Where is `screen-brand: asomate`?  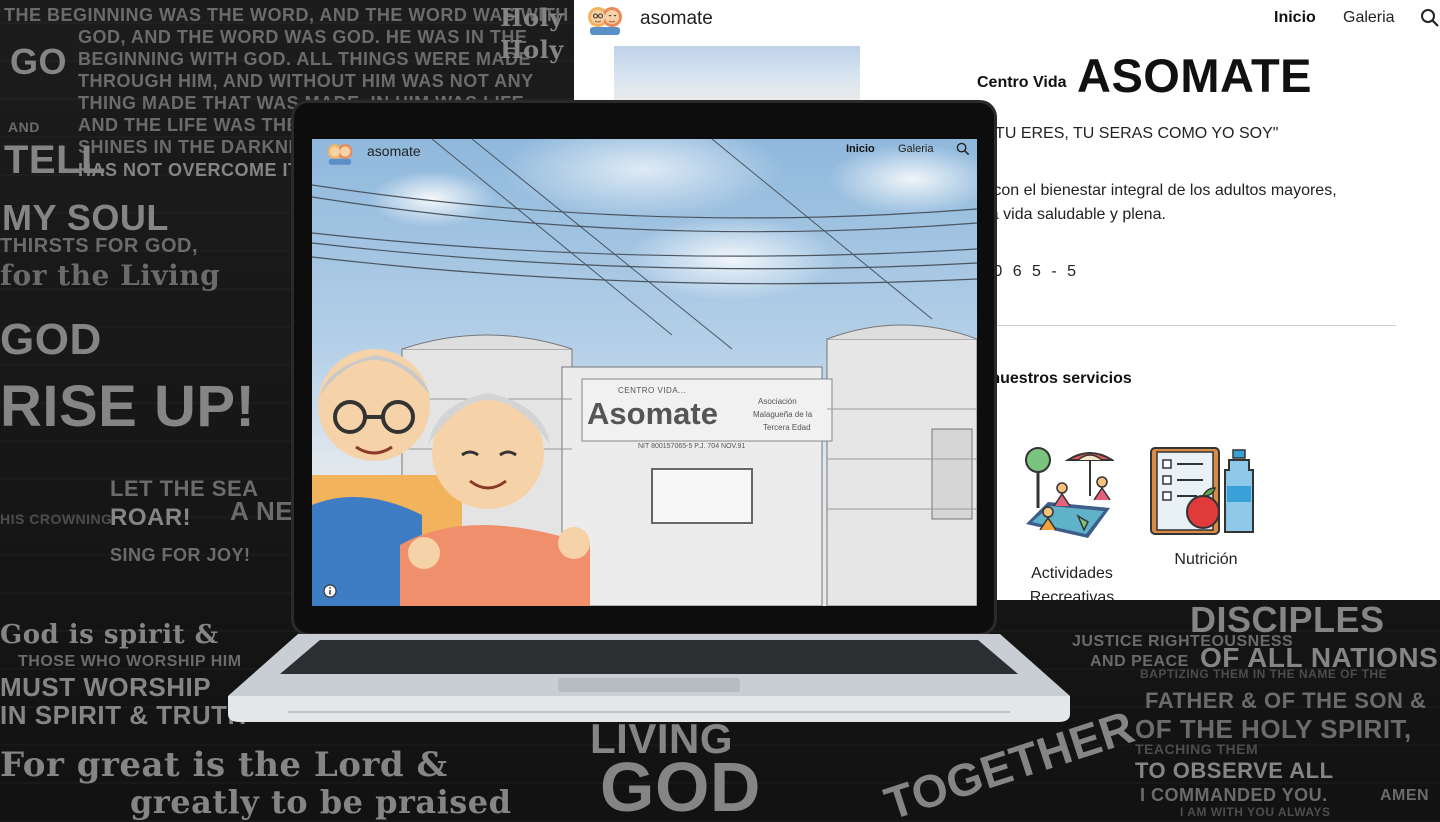 screen-brand: asomate is located at coordinates (394, 151).